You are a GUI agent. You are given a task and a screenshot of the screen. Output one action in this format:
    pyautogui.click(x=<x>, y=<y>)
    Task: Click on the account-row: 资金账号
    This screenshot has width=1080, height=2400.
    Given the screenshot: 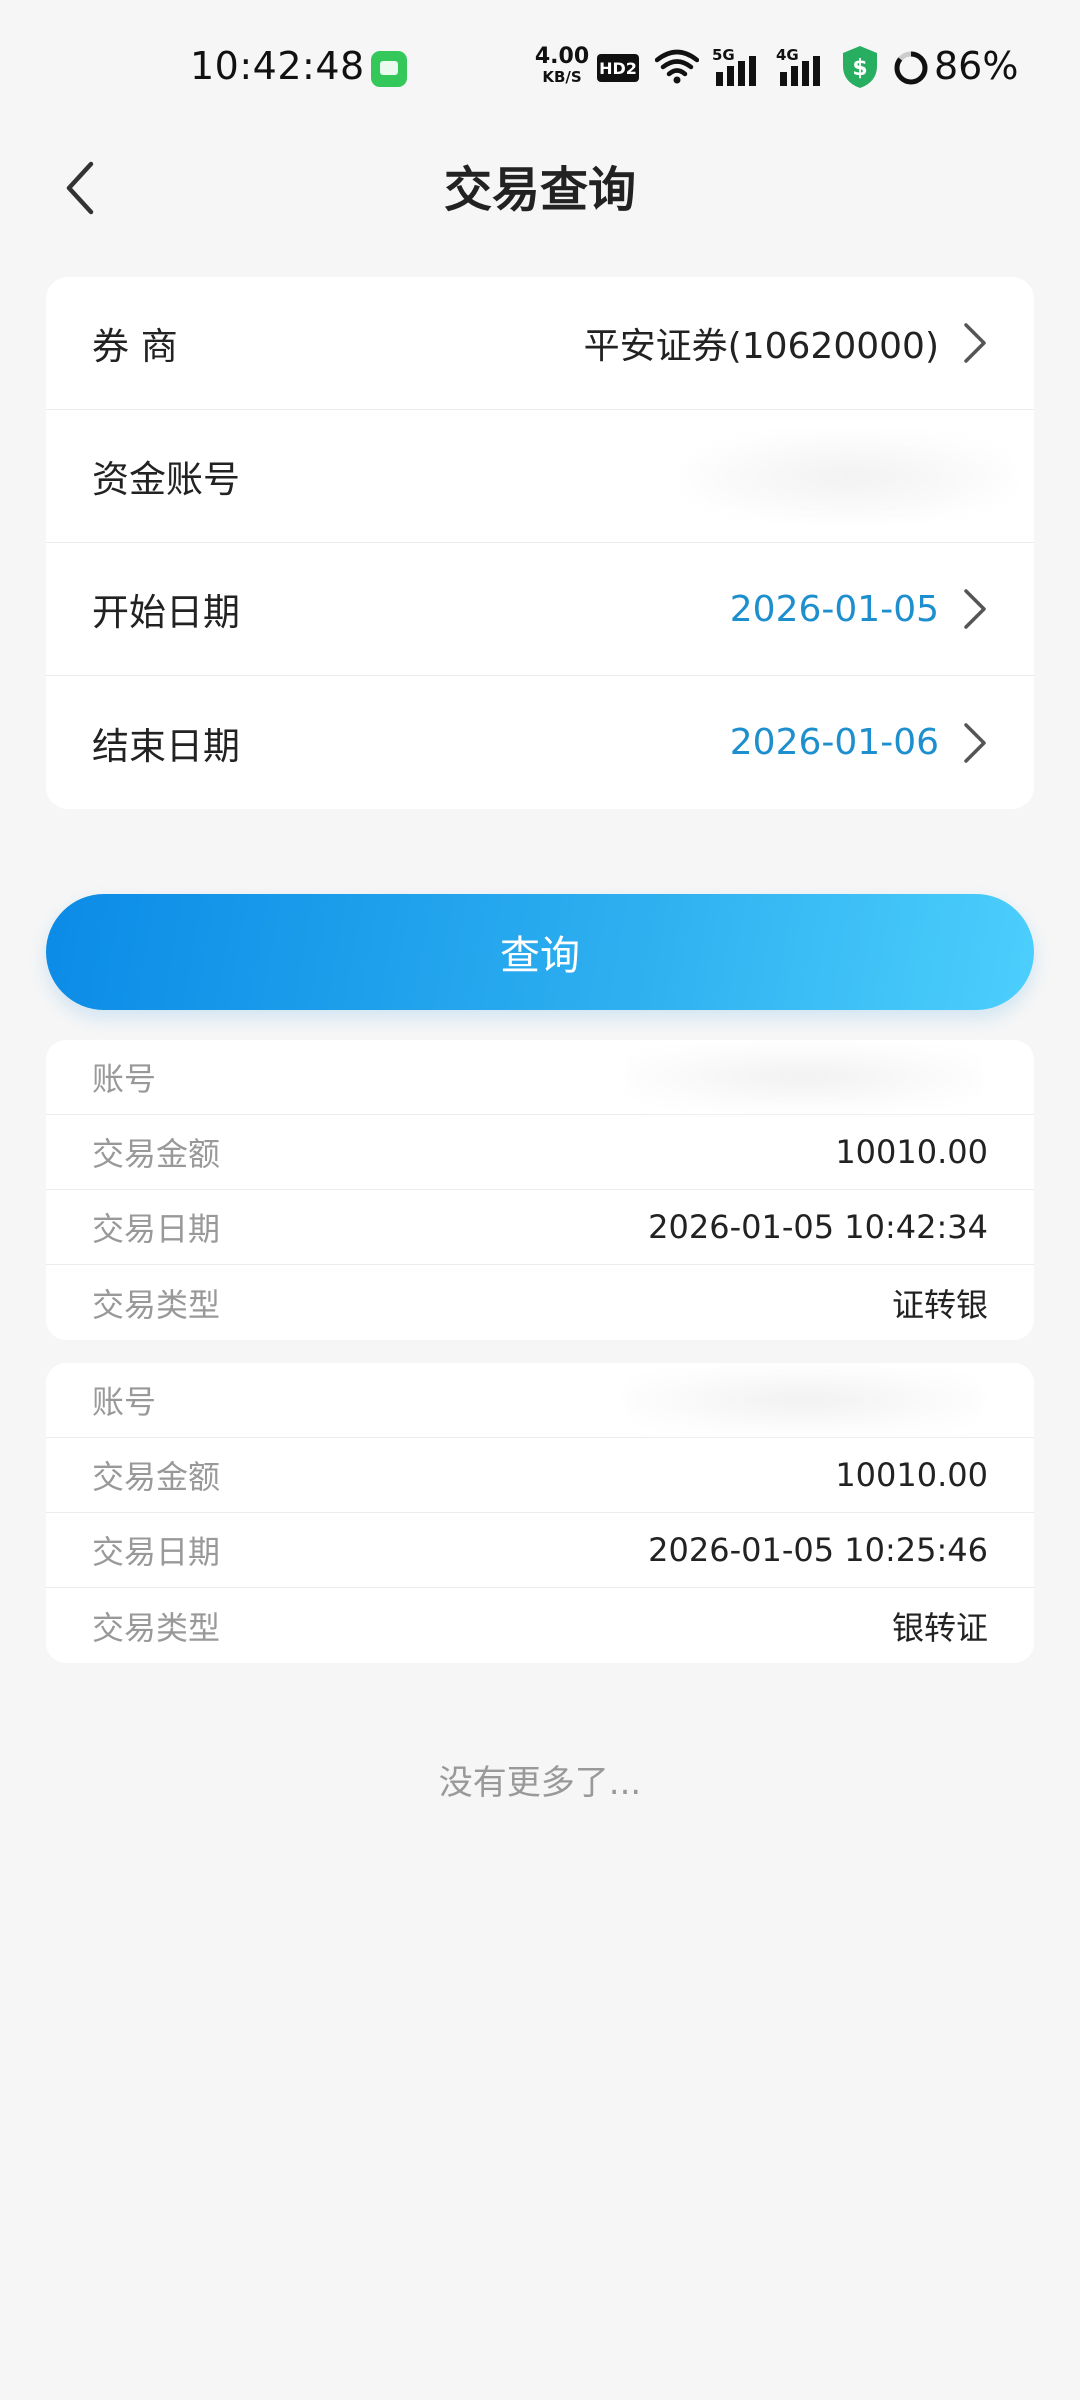 What is the action you would take?
    pyautogui.click(x=540, y=476)
    